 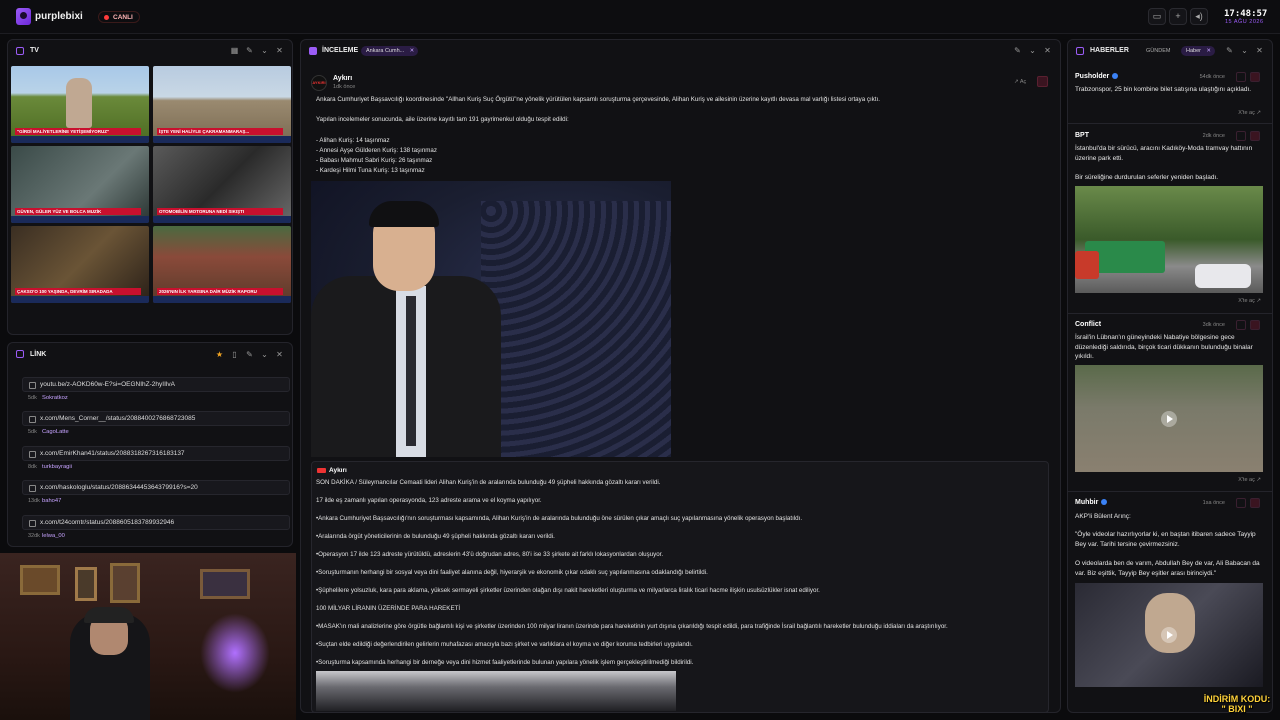 I want to click on tv-tile-3: GÜVEN, GÜLER YÜZ VE BOLCA MUZİK, so click(x=80, y=184).